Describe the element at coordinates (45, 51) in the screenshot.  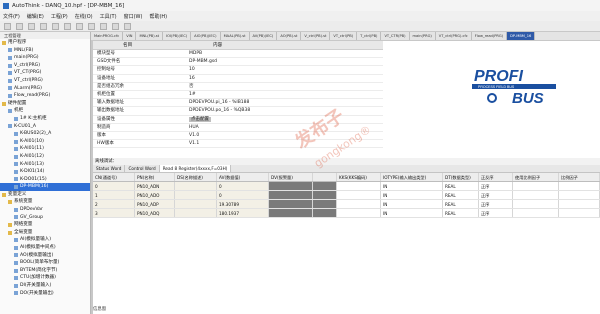
I see `tree-item: MNL(FB)` at that location.